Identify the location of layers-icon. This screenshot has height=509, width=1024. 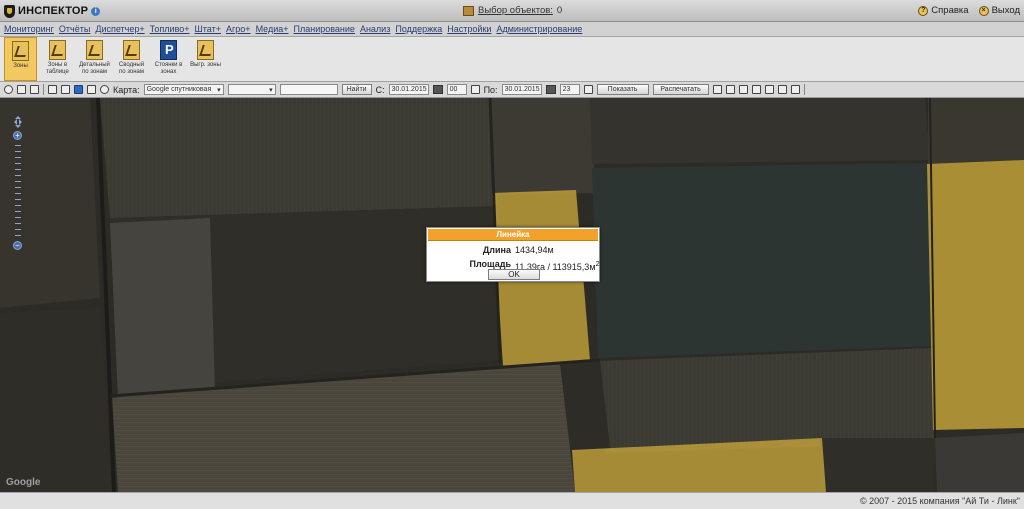
(34, 89).